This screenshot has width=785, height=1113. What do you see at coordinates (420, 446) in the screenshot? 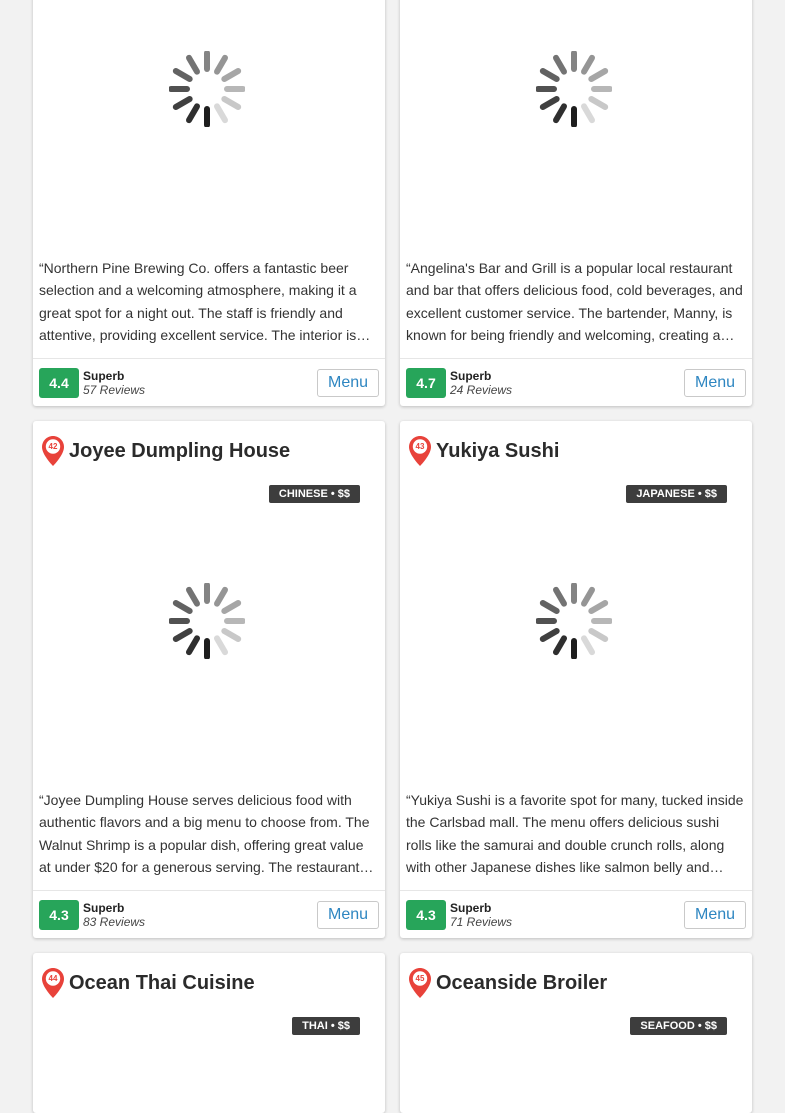
I see `pin-number: 43` at bounding box center [420, 446].